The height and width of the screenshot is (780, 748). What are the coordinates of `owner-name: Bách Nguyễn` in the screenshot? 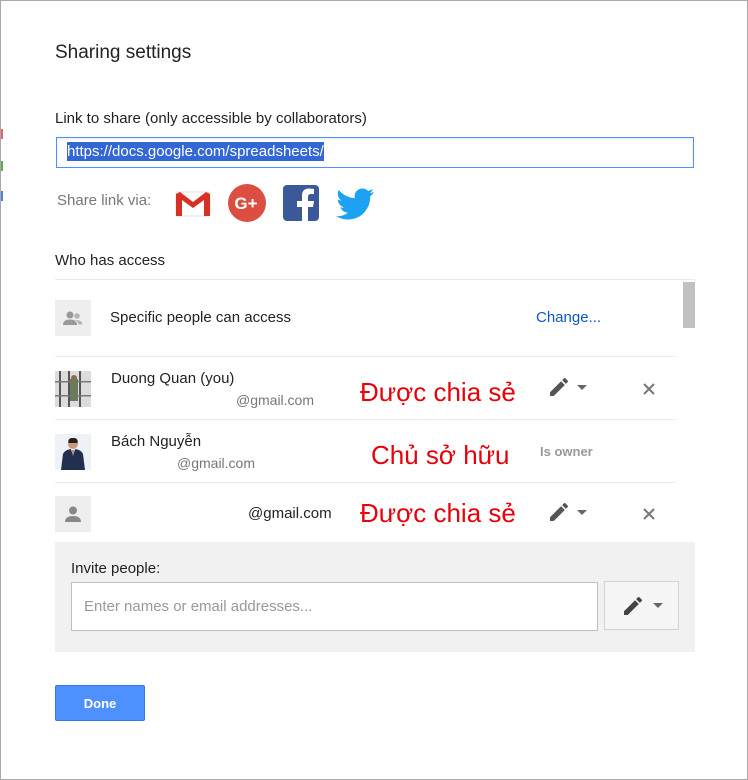 It's located at (156, 441).